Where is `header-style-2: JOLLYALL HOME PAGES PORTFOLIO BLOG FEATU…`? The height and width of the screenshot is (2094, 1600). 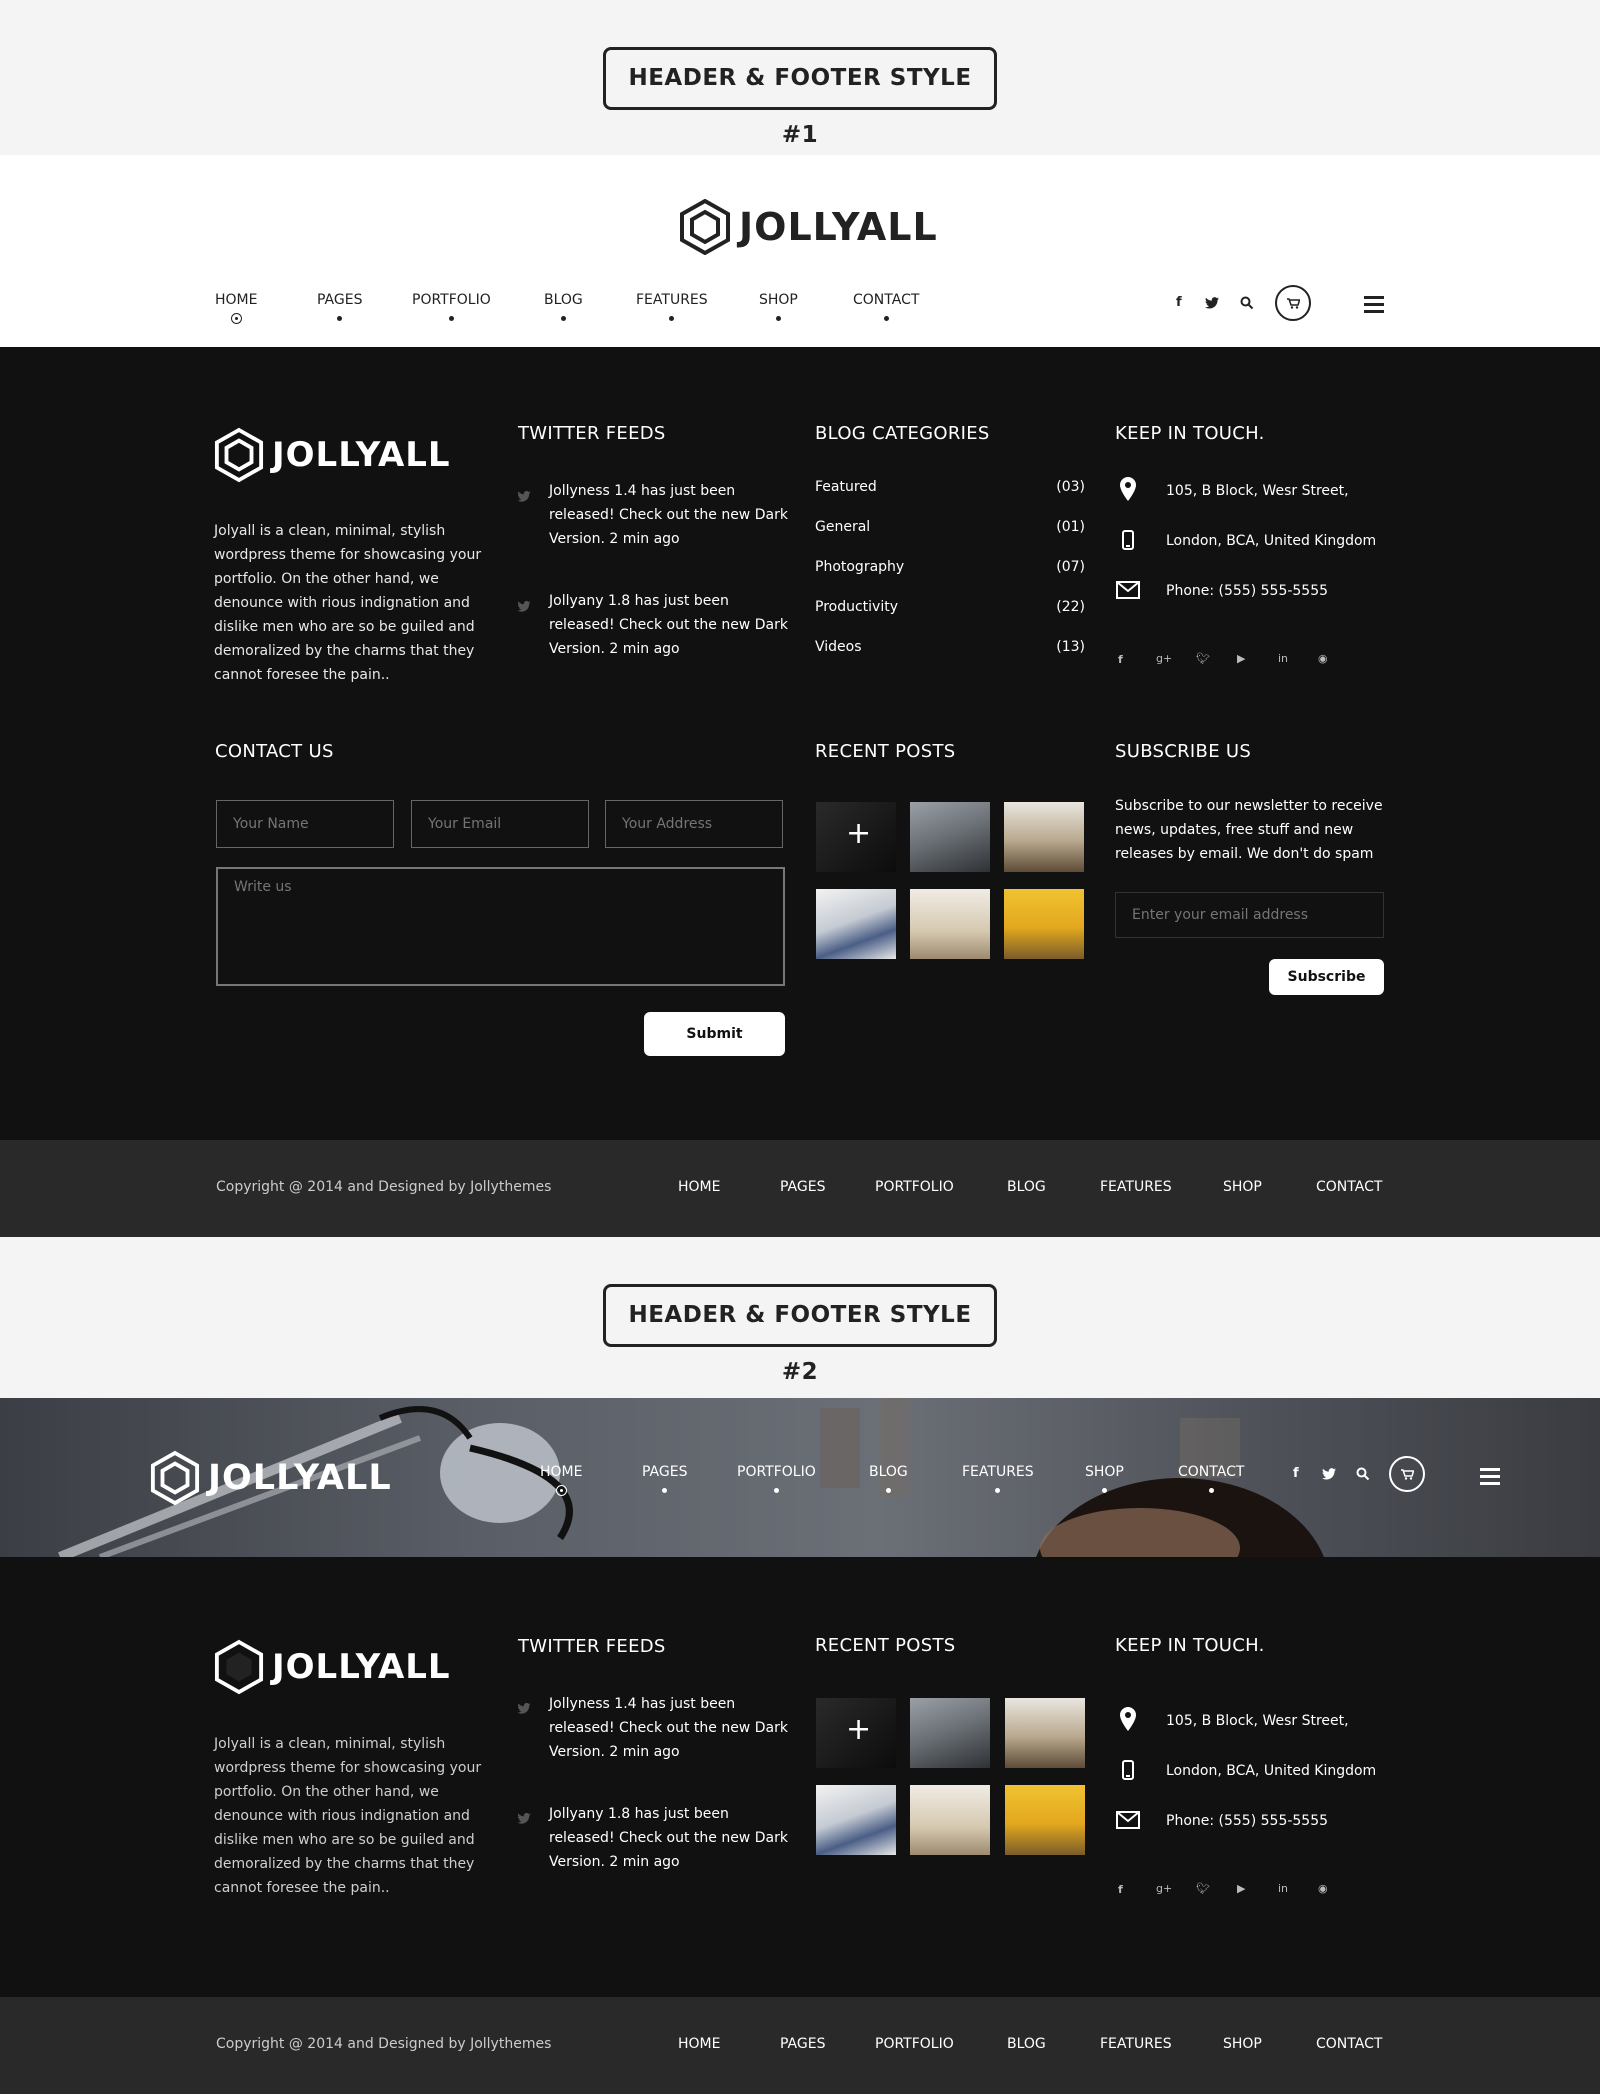 header-style-2: JOLLYALL HOME PAGES PORTFOLIO BLOG FEATU… is located at coordinates (800, 1477).